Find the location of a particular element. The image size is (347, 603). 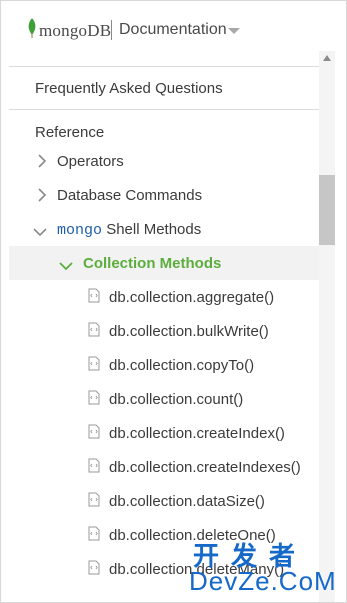

mongo-code-label: mongo is located at coordinates (80, 230).